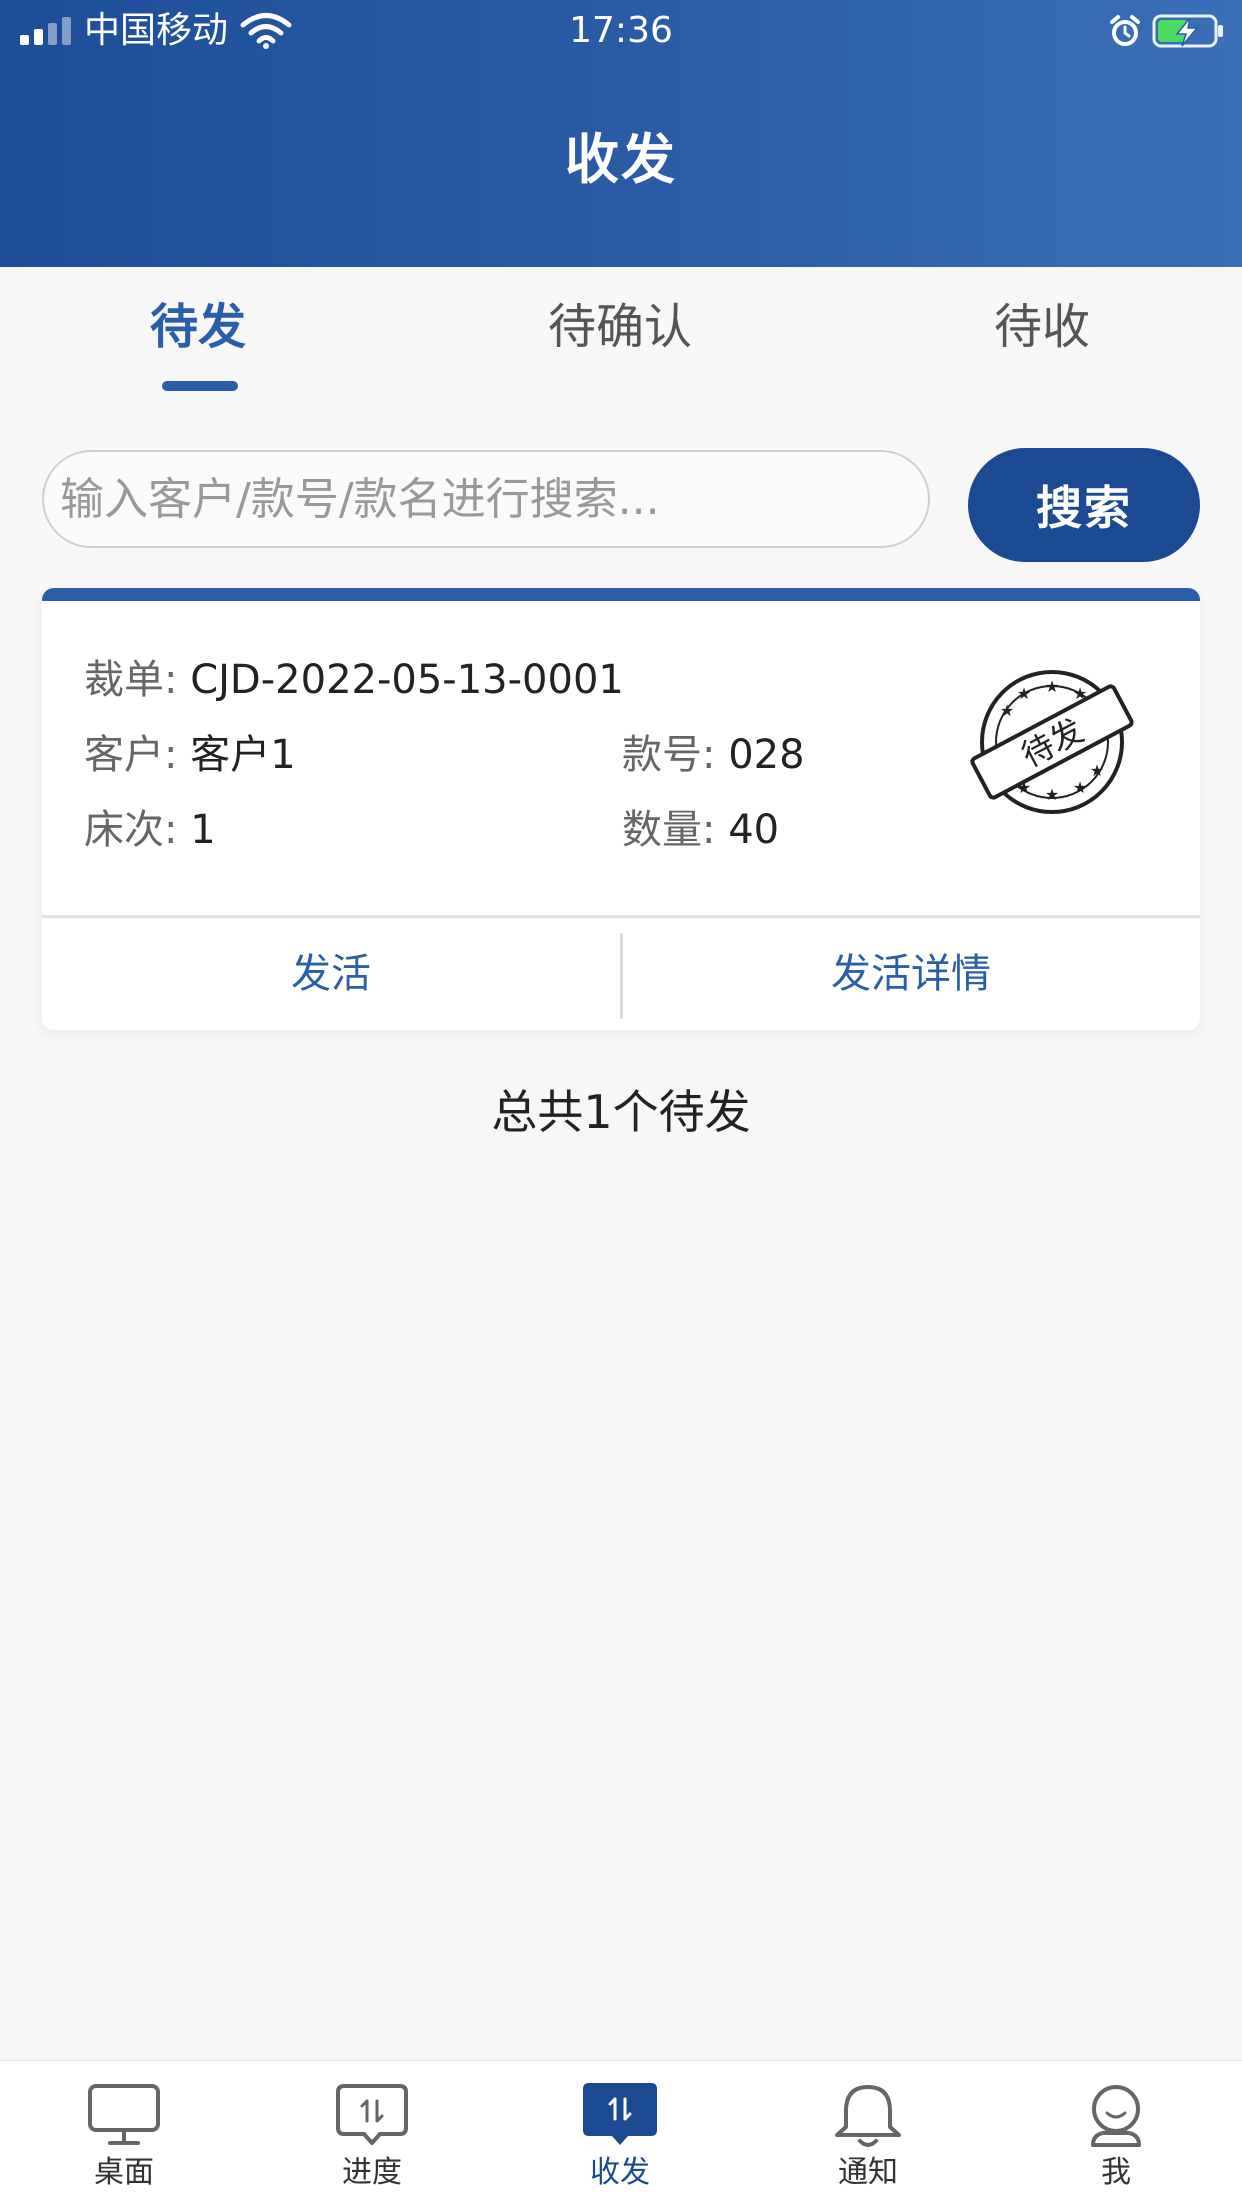  What do you see at coordinates (200, 386) in the screenshot?
I see `active-tab-indicator` at bounding box center [200, 386].